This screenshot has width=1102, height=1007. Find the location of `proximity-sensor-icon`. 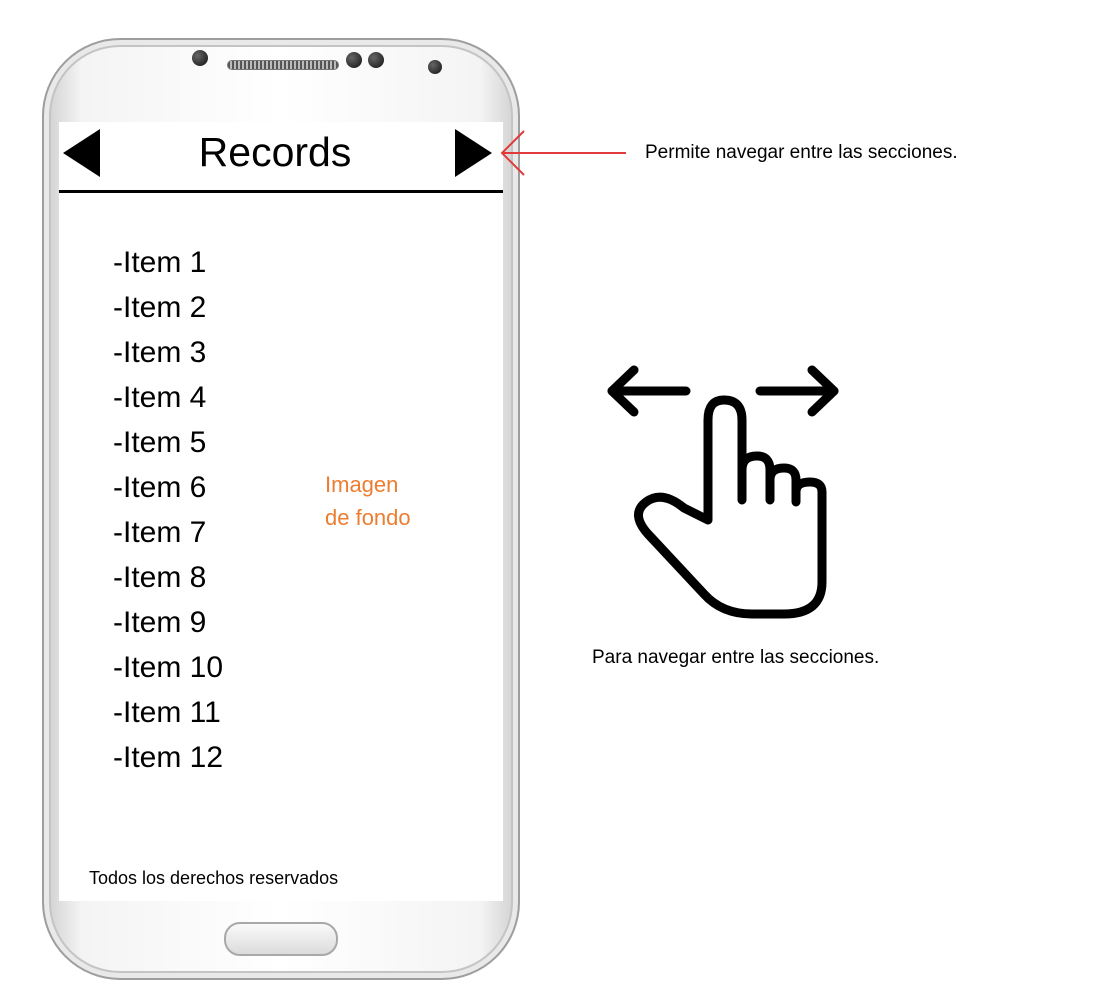

proximity-sensor-icon is located at coordinates (354, 60).